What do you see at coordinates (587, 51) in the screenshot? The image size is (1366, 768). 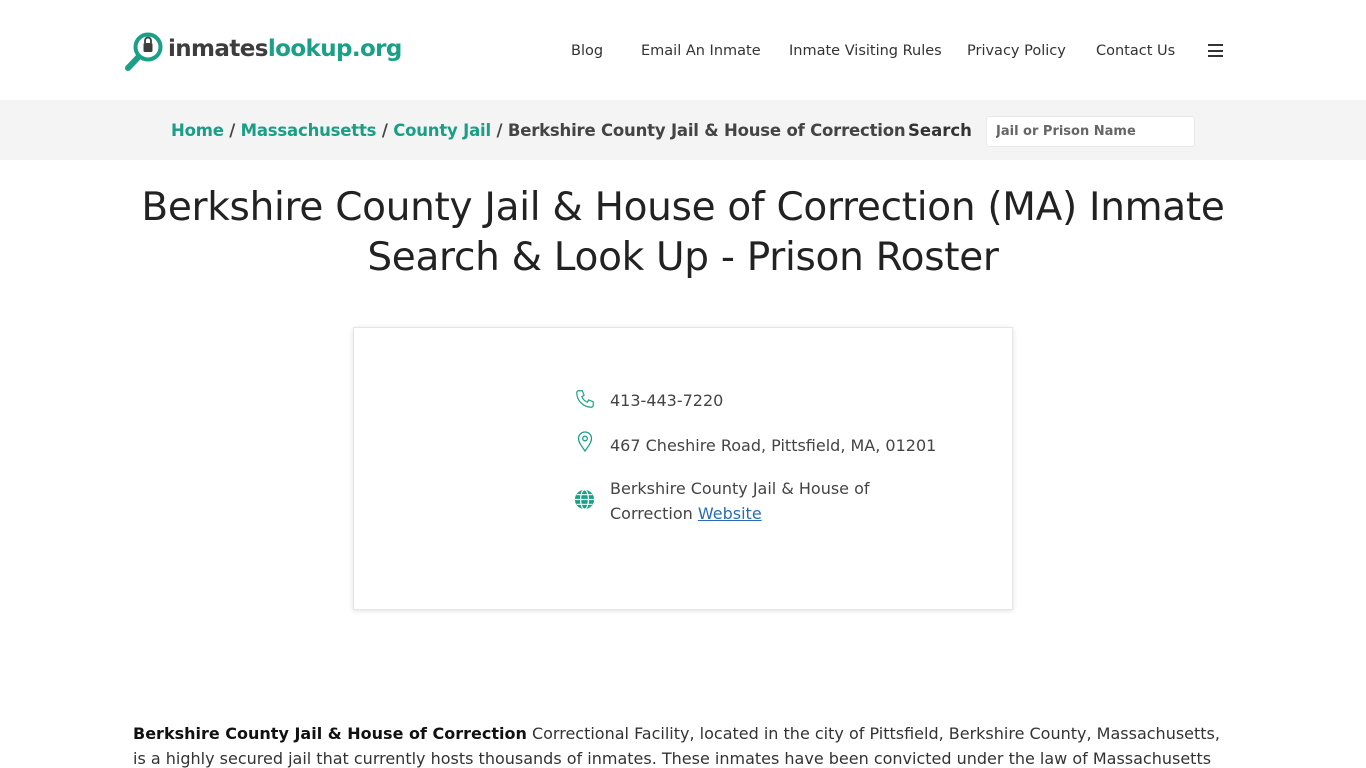 I see `nav-blog: Blog` at bounding box center [587, 51].